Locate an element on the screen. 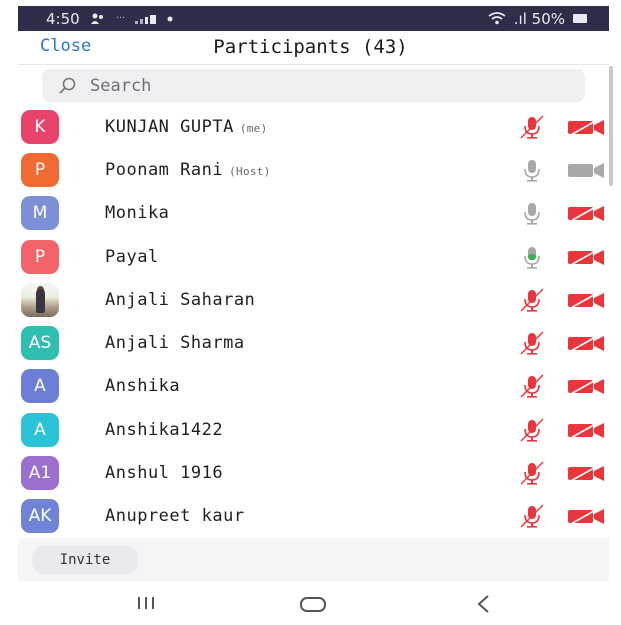  signal-battery-text: .ıl 50% is located at coordinates (539, 18).